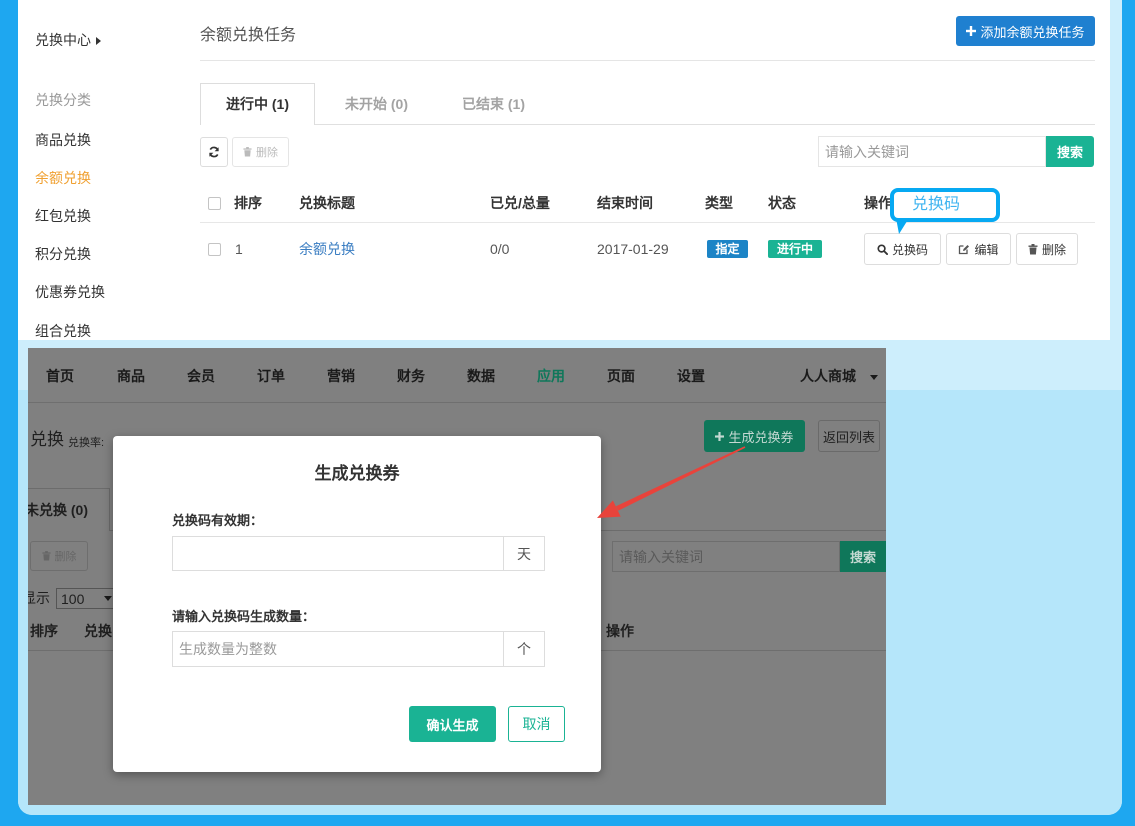 This screenshot has width=1135, height=826. What do you see at coordinates (218, 520) in the screenshot?
I see `validity-label: 兑换码有效期：` at bounding box center [218, 520].